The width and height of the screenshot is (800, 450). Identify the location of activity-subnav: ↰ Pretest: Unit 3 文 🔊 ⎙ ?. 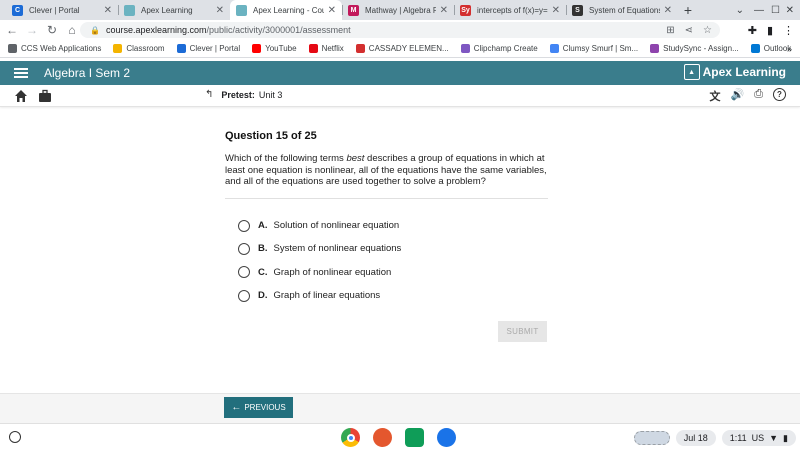
(400, 96).